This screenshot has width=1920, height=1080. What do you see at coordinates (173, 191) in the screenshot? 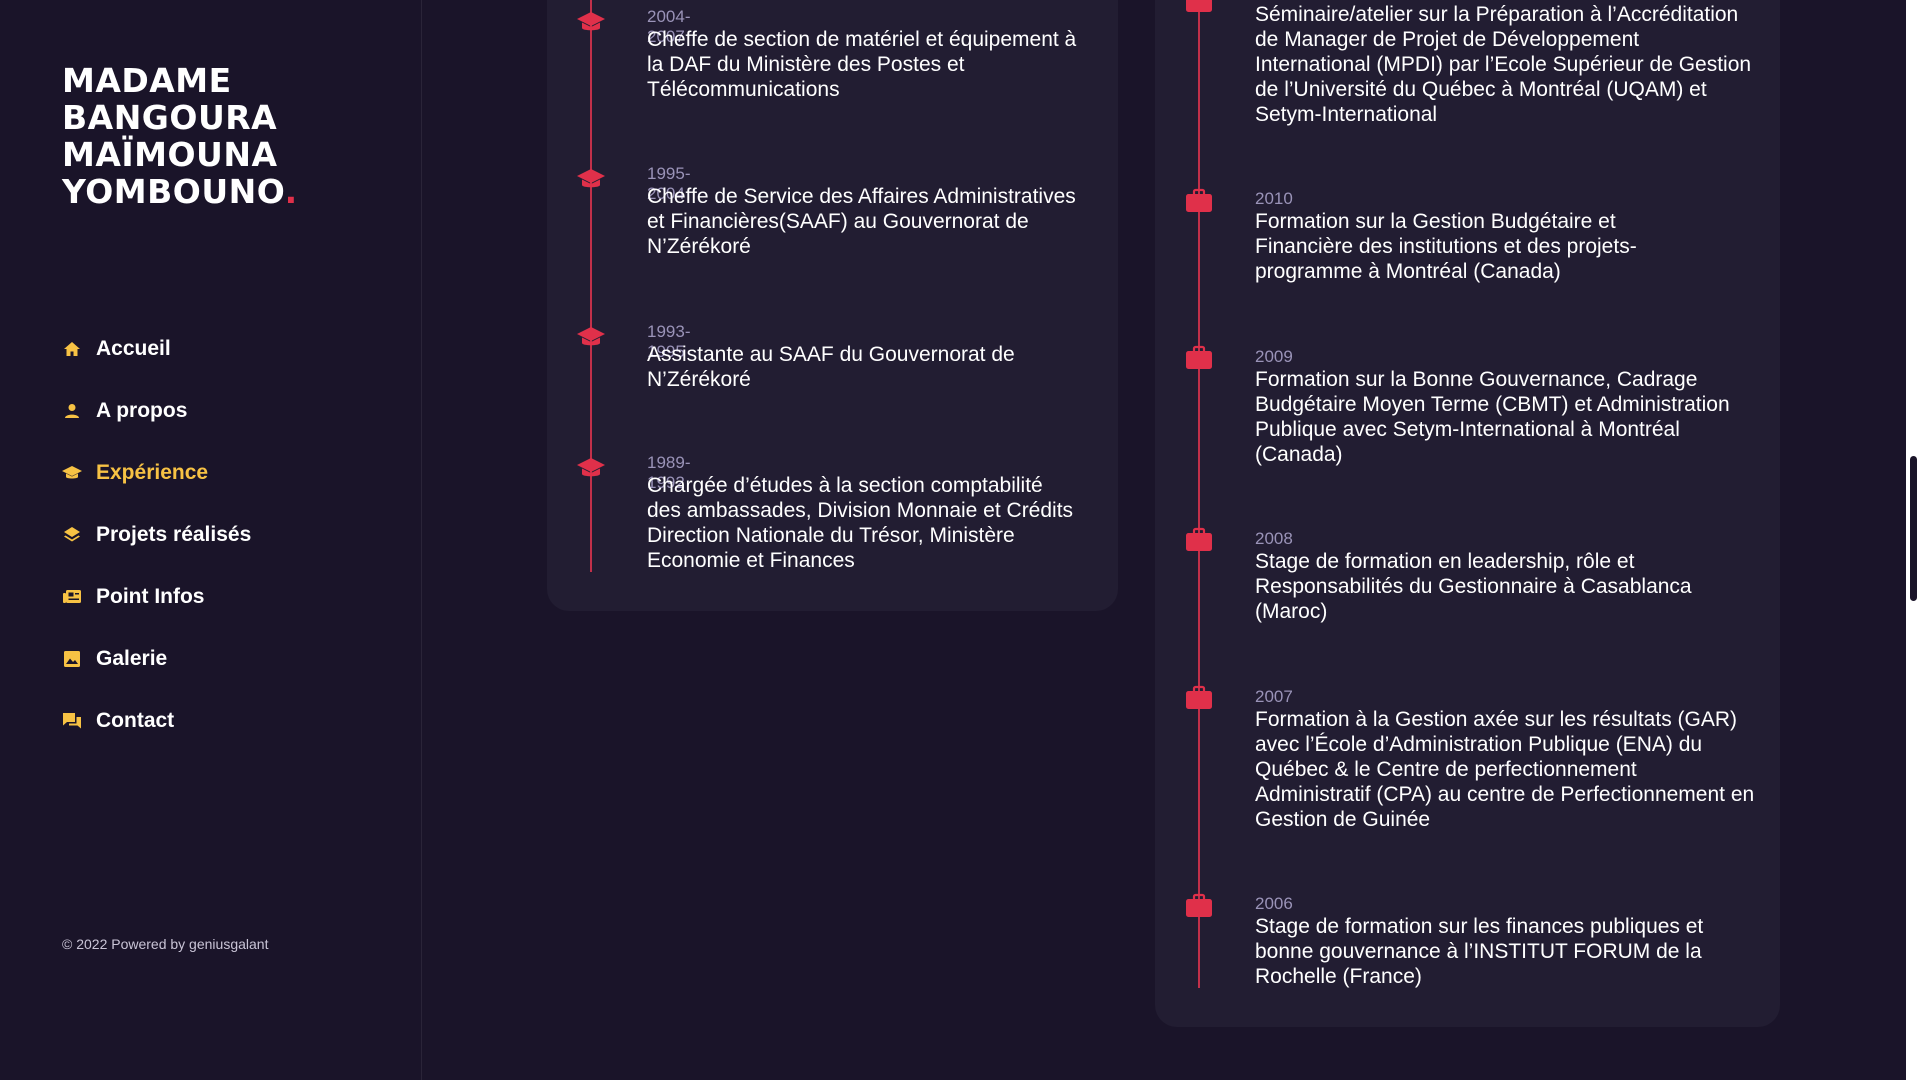
I see `brand-line: YOMBOUNO` at bounding box center [173, 191].